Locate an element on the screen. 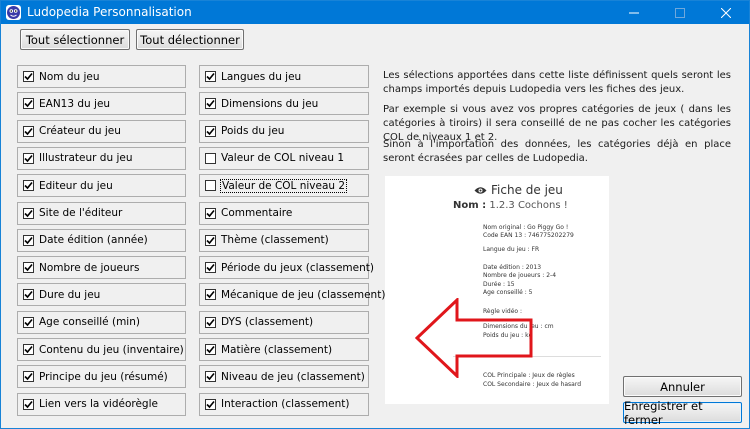 This screenshot has height=429, width=750. field-checkbox-label: Valeur de COL niveau 1 is located at coordinates (283, 158).